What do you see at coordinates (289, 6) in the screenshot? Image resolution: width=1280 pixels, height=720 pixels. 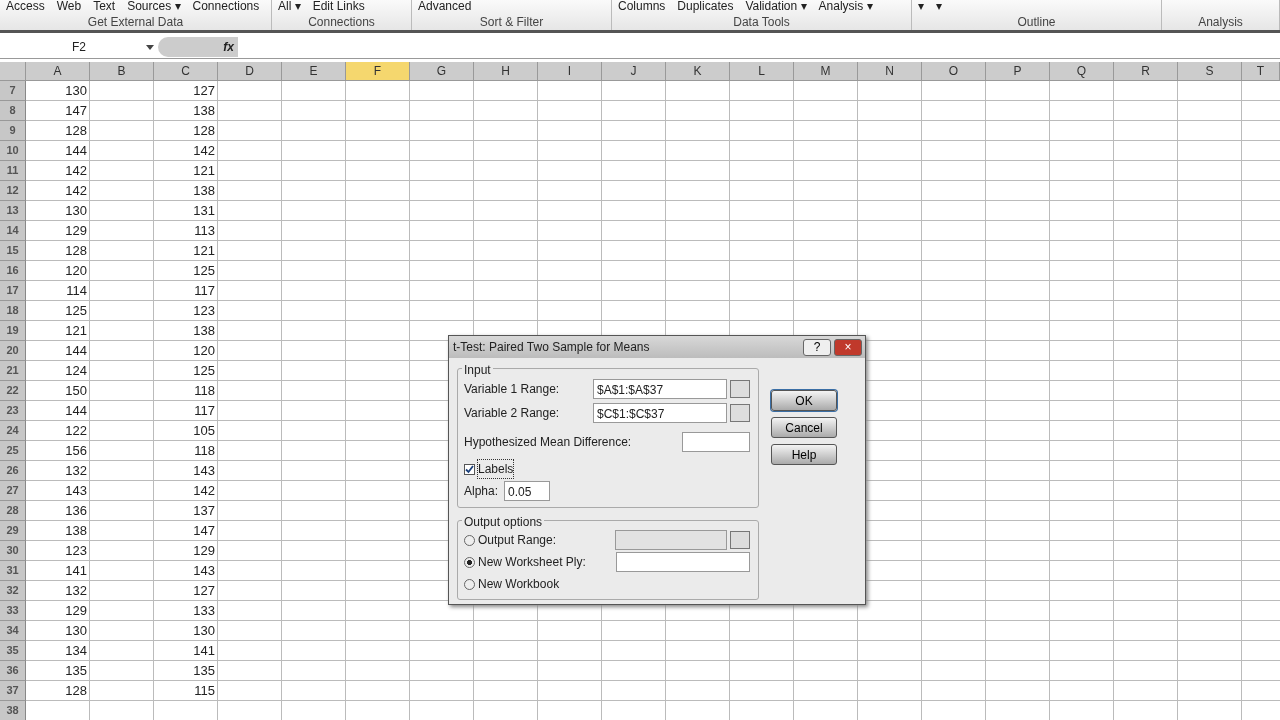 I see `ribbon-button: All ▾` at bounding box center [289, 6].